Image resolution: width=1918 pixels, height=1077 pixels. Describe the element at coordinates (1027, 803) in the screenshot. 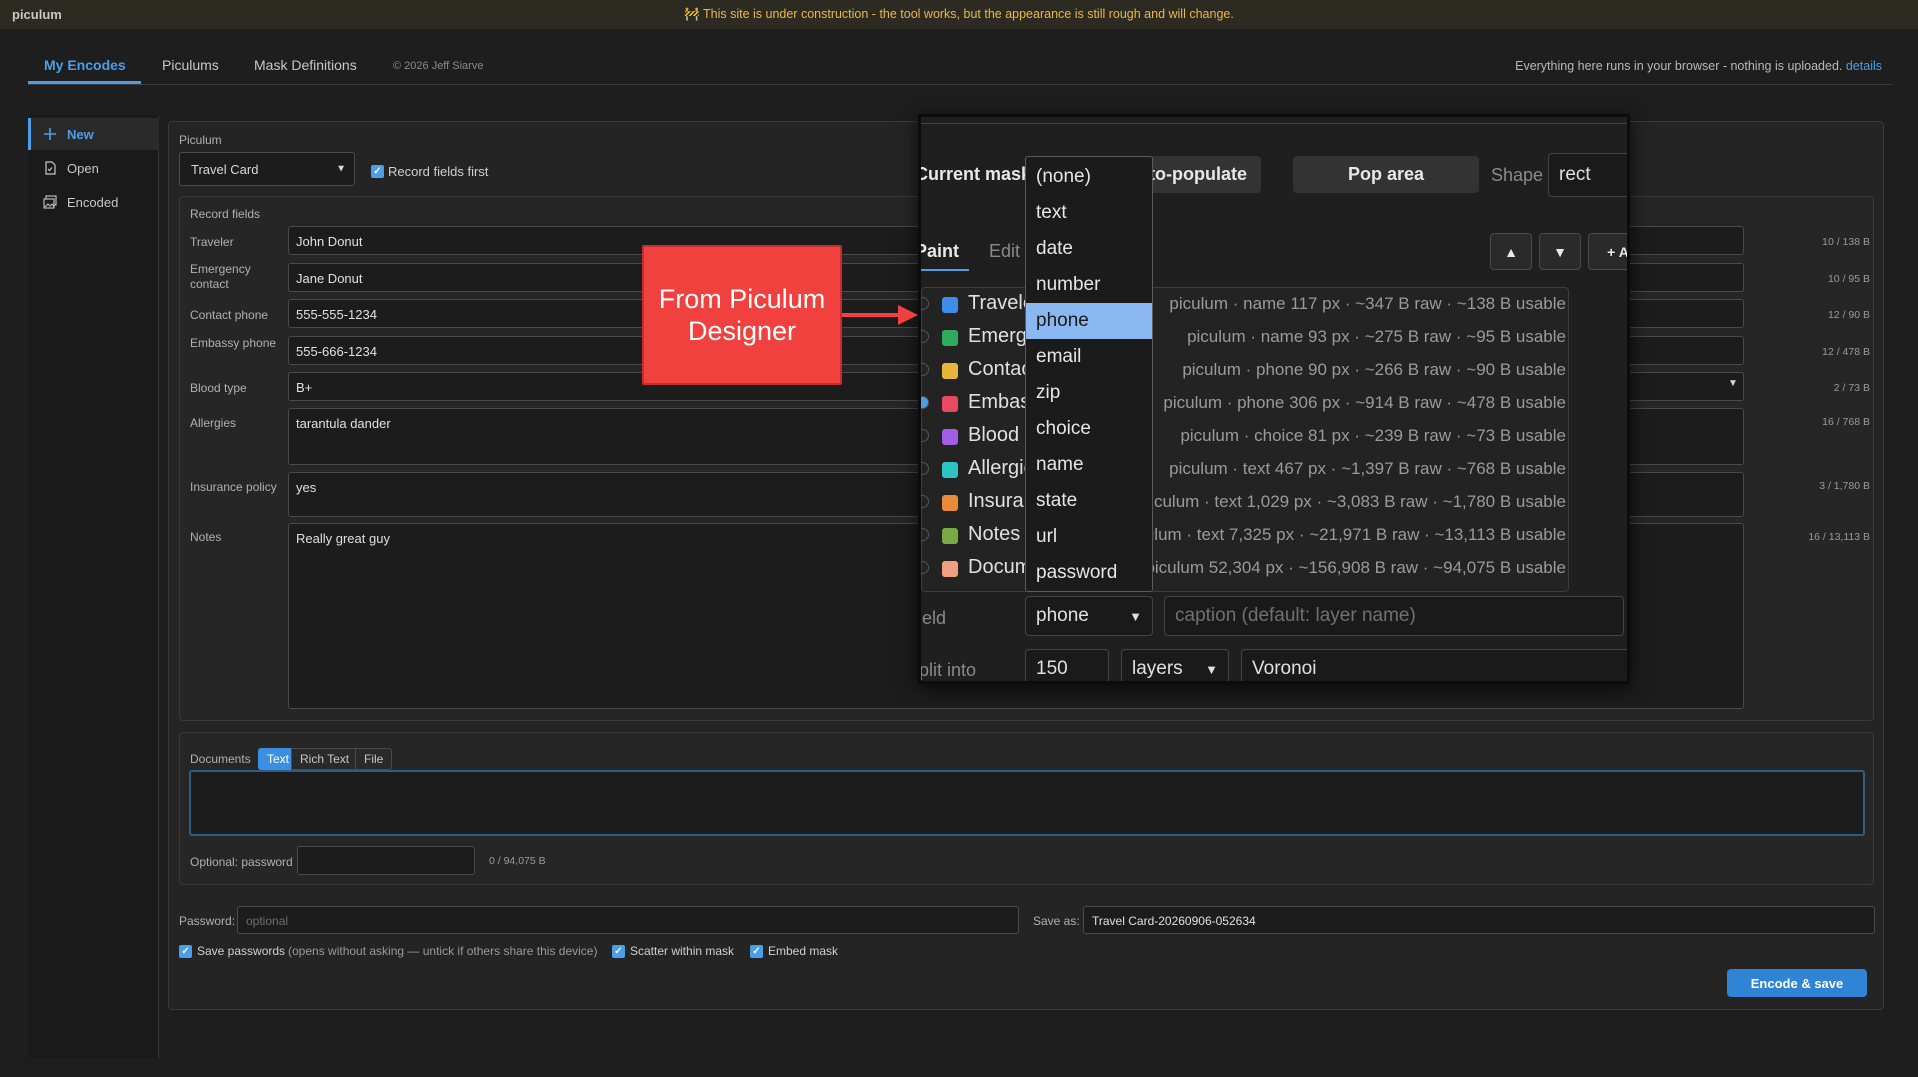

I see `document-text-area` at that location.